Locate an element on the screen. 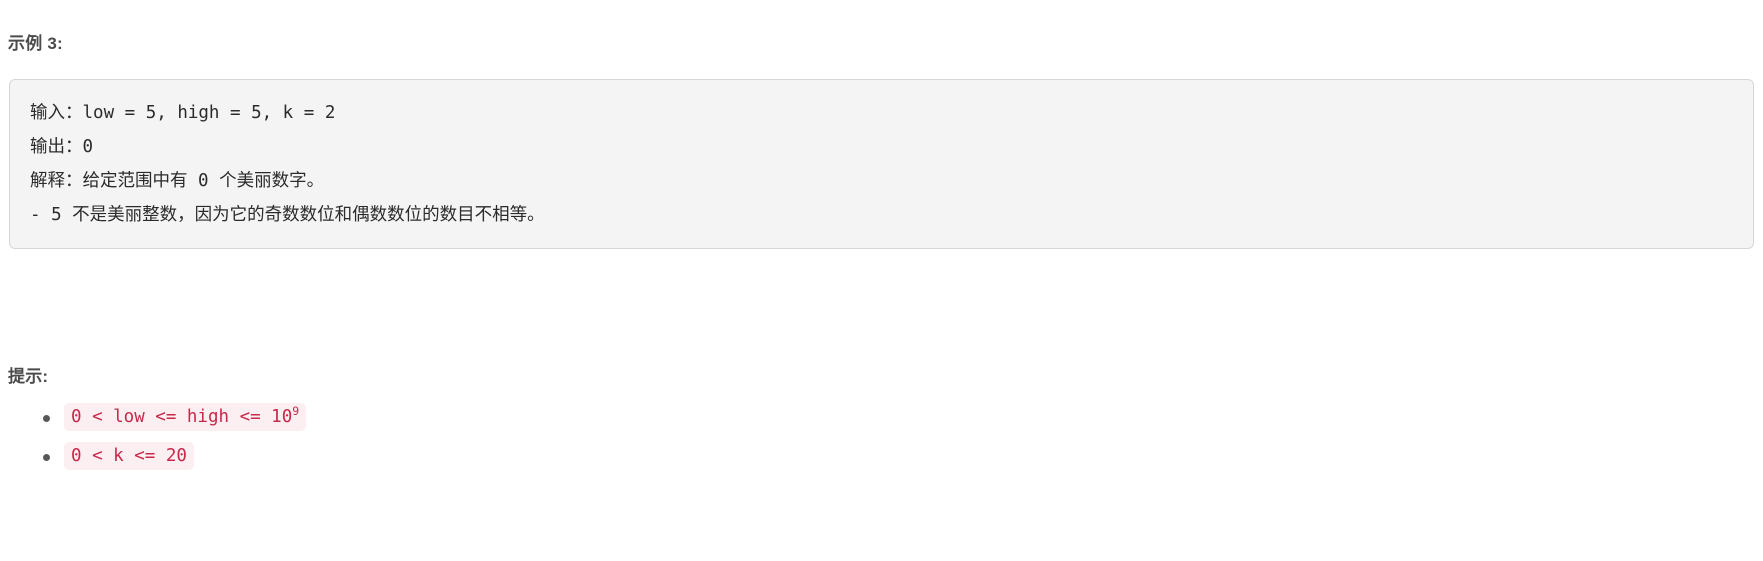 The width and height of the screenshot is (1763, 561). code-line-explanation-detail: - 5 不是美丽整数，因为它的奇数数位和偶数数位的数目不相等。 is located at coordinates (287, 215).